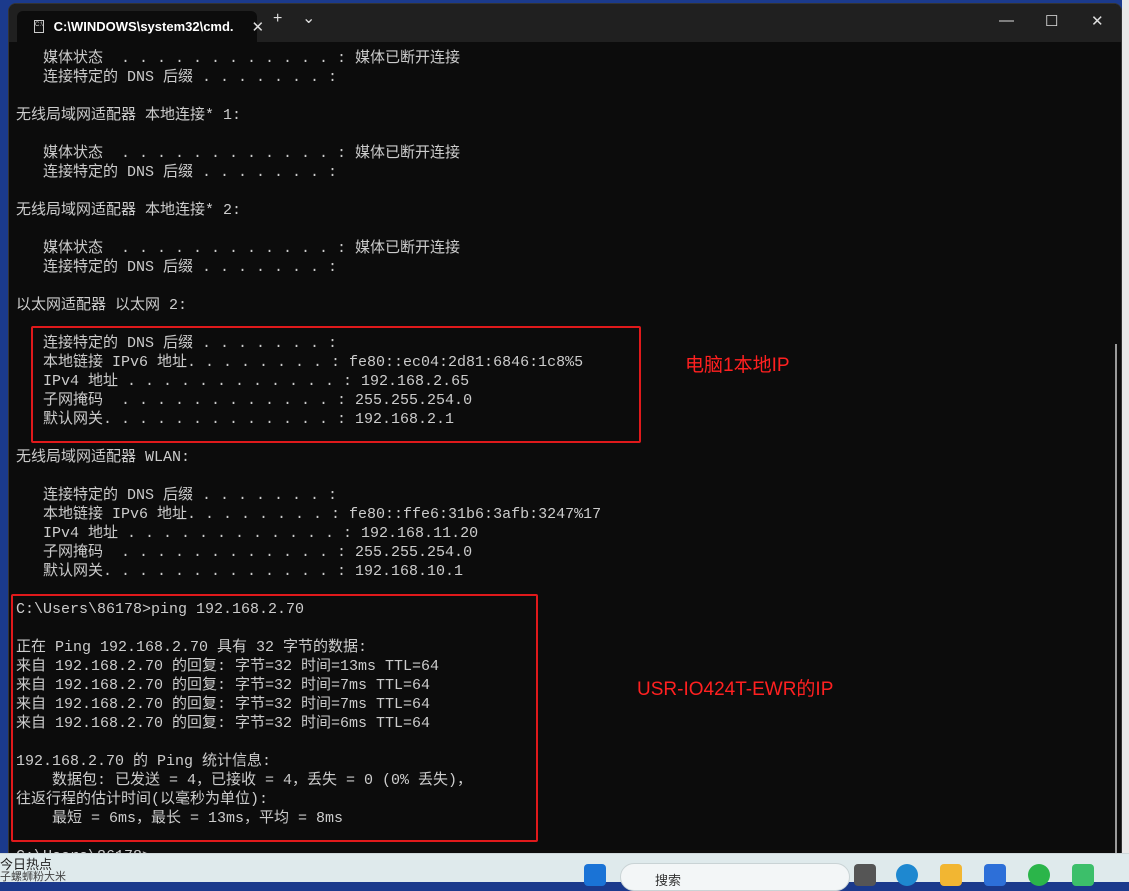 The width and height of the screenshot is (1129, 891). Describe the element at coordinates (274, 718) in the screenshot. I see `highlight-box-ping` at that location.